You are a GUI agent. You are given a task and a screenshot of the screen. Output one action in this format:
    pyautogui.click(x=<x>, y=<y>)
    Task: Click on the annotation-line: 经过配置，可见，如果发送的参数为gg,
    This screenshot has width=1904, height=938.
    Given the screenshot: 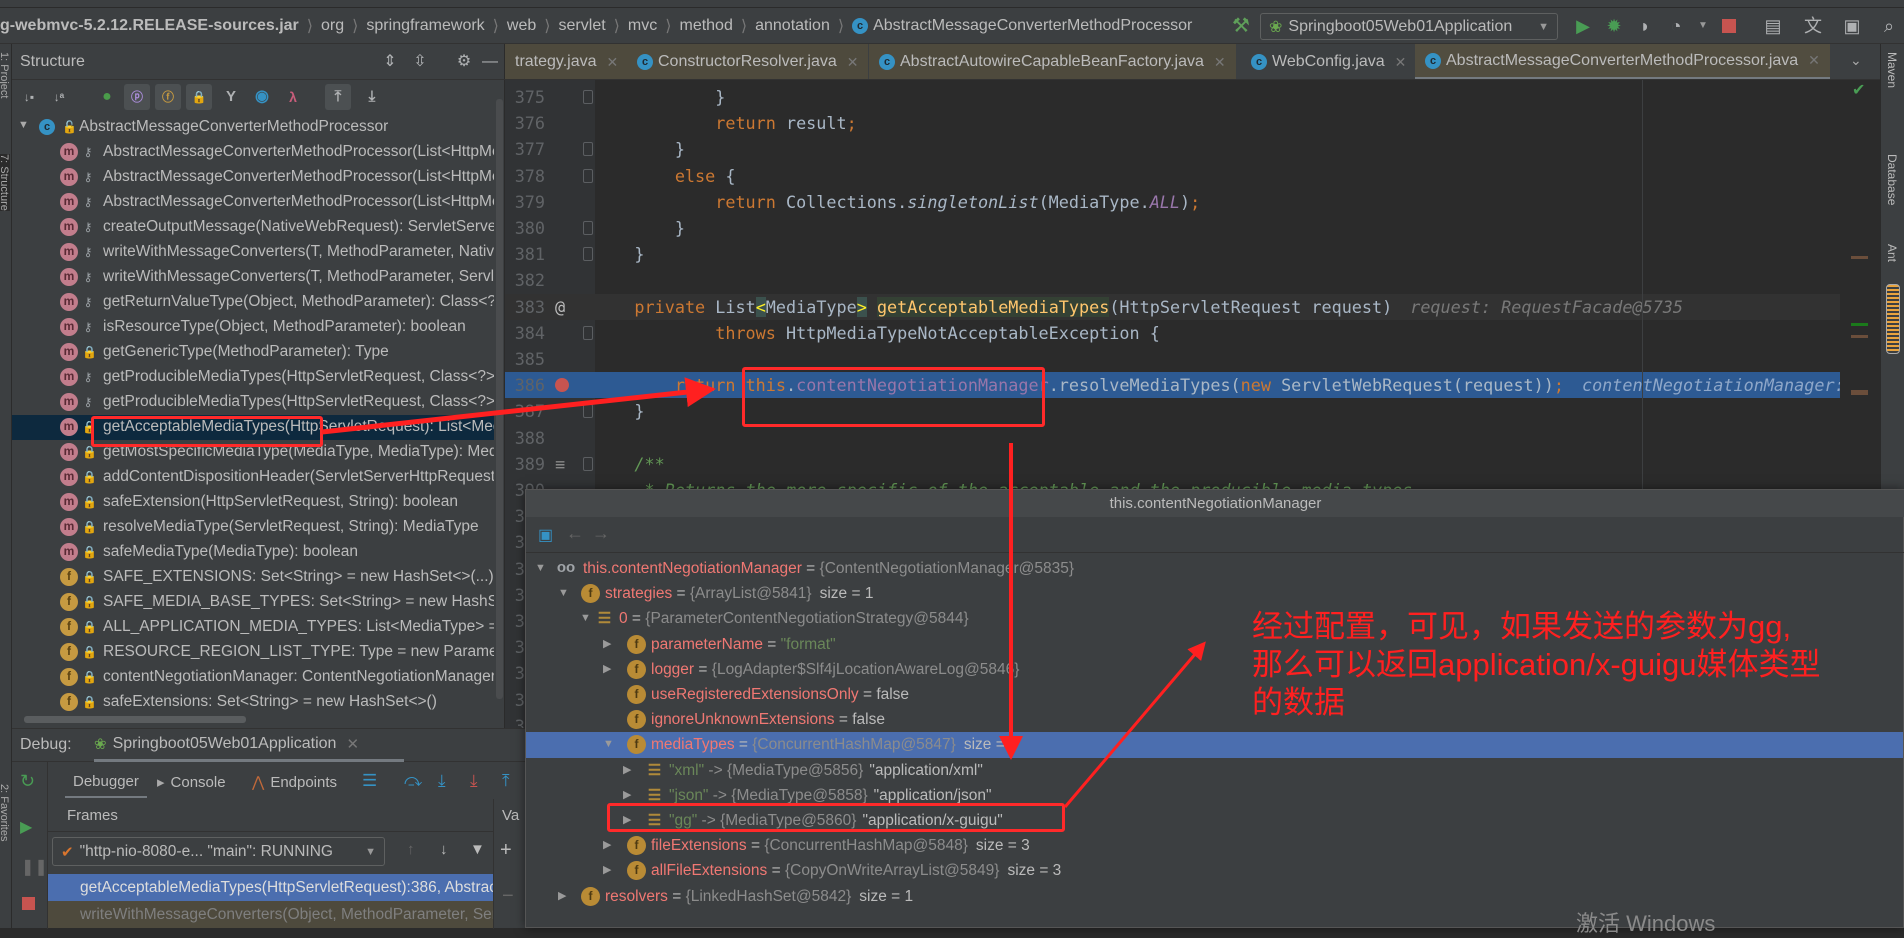 What is the action you would take?
    pyautogui.click(x=1522, y=626)
    